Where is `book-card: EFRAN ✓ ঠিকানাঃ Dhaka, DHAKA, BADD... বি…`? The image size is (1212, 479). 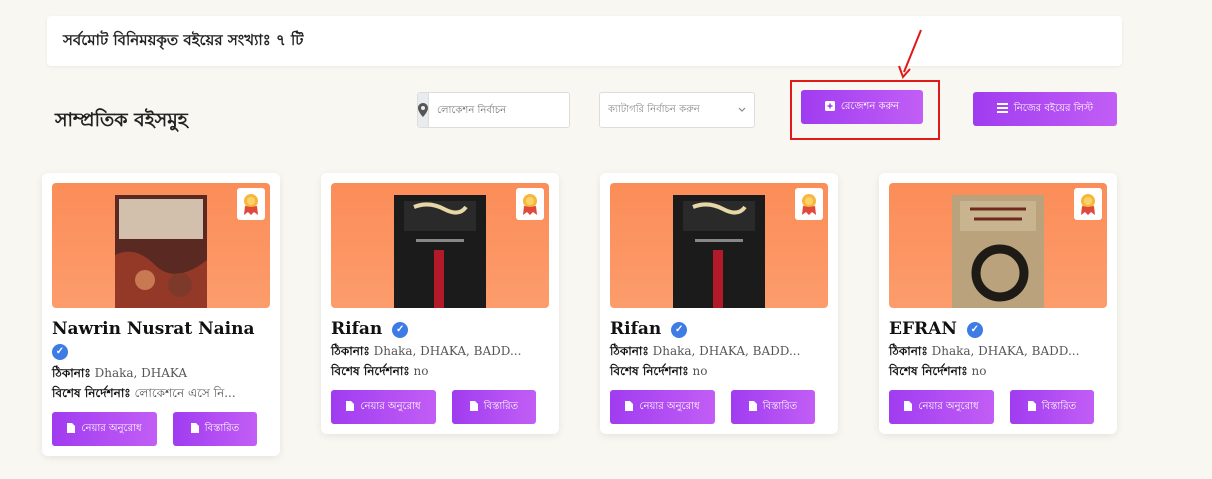
book-card: EFRAN ✓ ঠিকানাঃ Dhaka, DHAKA, BADD... বি… is located at coordinates (998, 303).